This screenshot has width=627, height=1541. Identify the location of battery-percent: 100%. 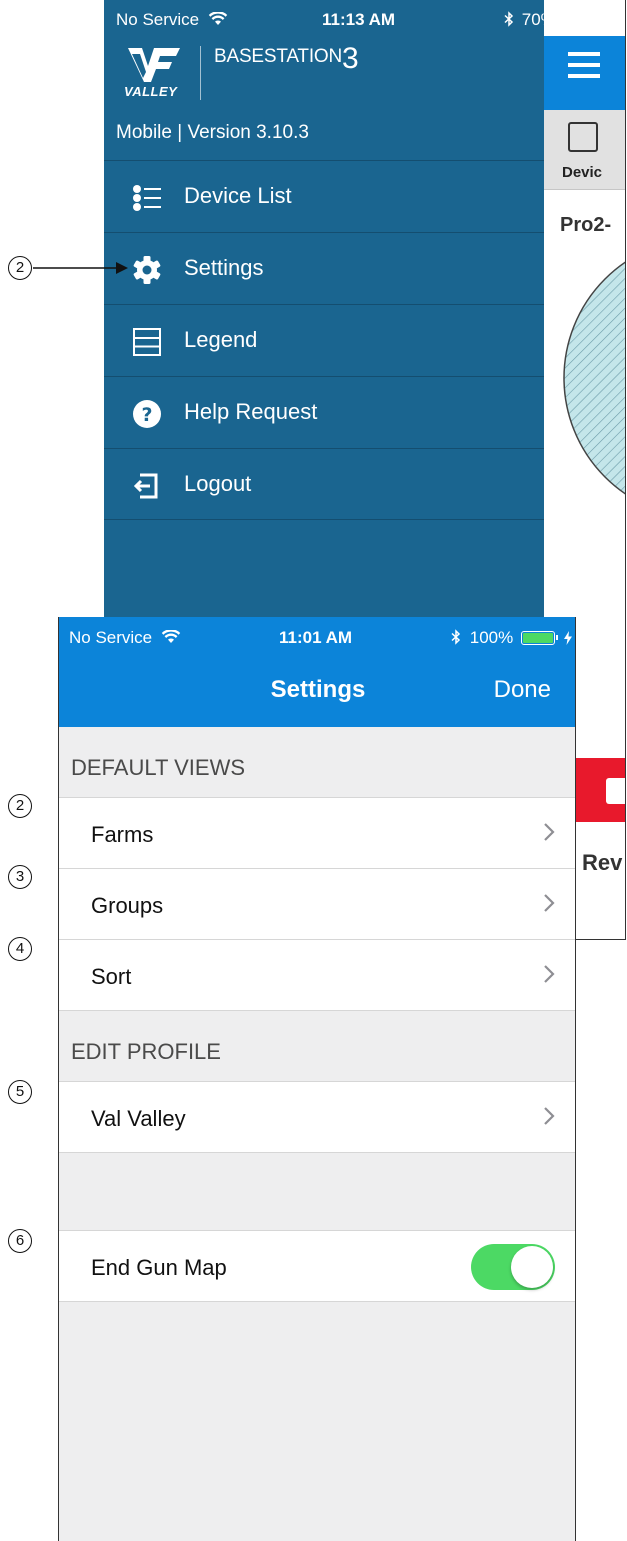
(491, 637).